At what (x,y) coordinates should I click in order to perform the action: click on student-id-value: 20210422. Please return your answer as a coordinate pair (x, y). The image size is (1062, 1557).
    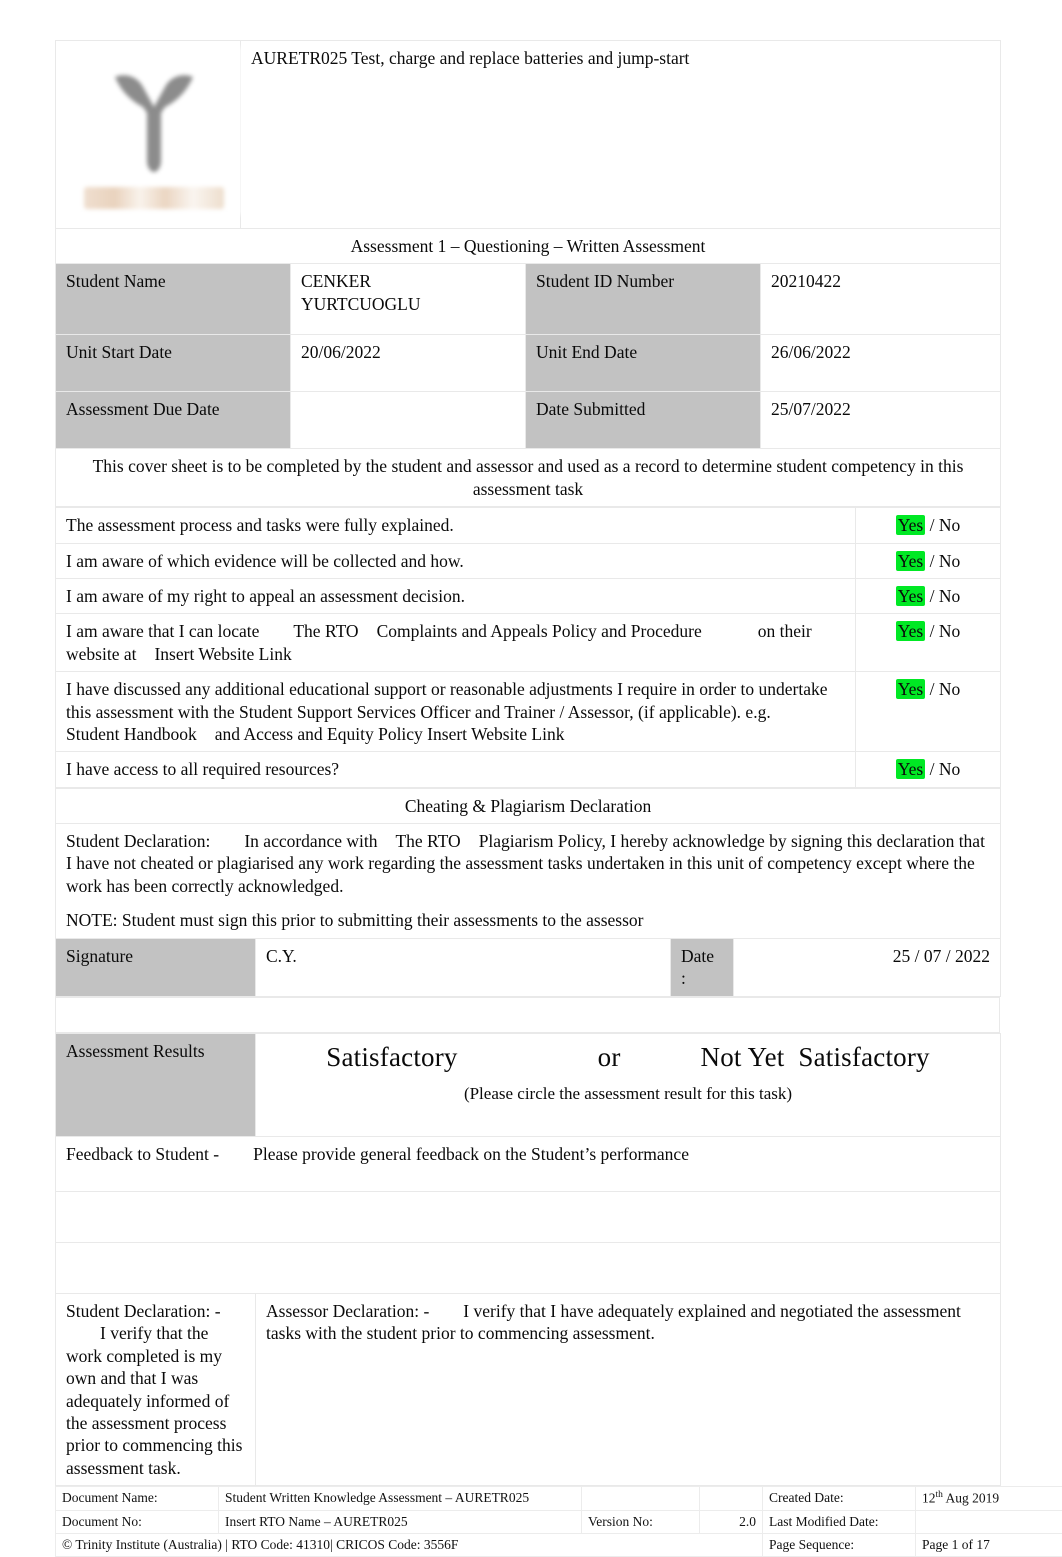
    Looking at the image, I should click on (881, 299).